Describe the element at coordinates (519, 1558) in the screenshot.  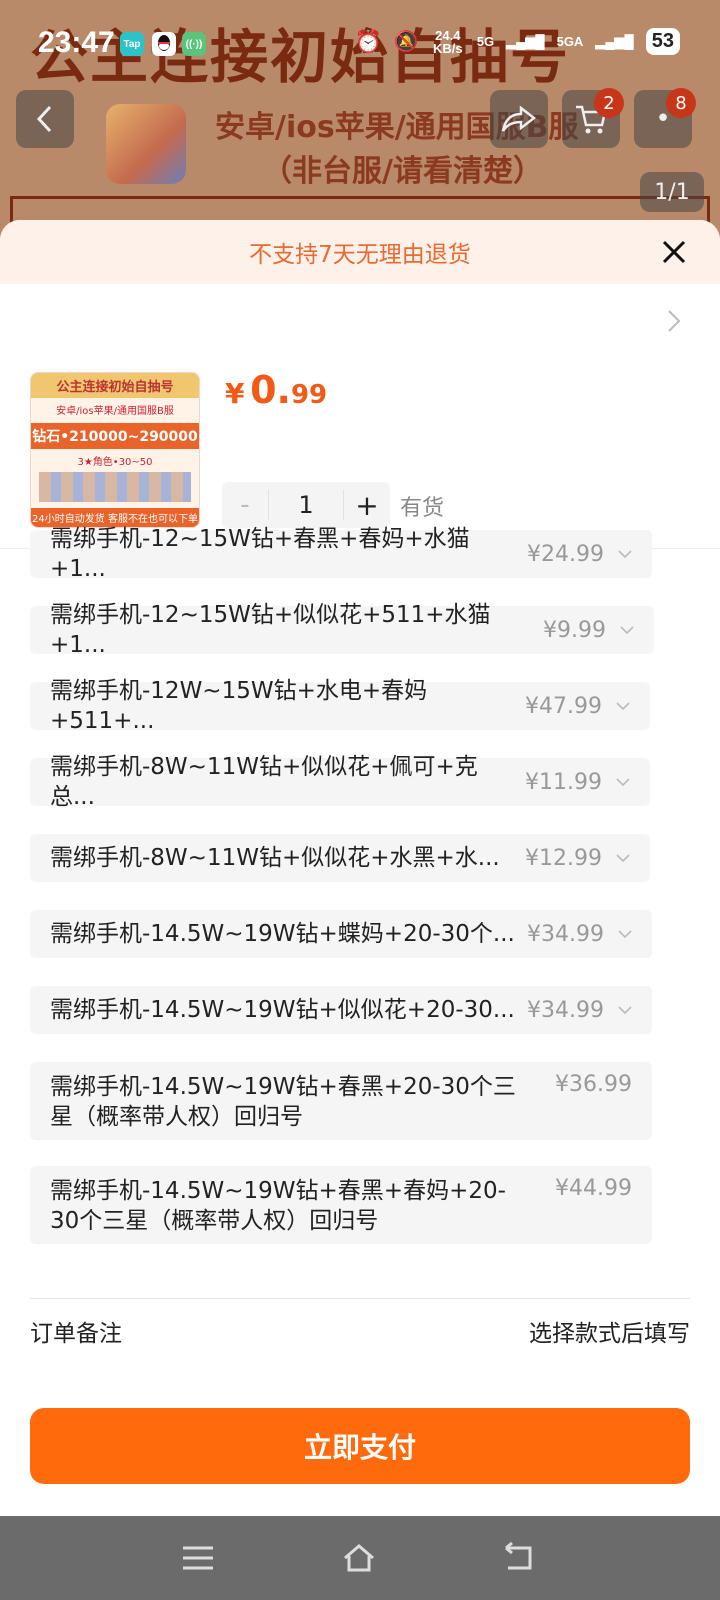
I see `back-icon` at that location.